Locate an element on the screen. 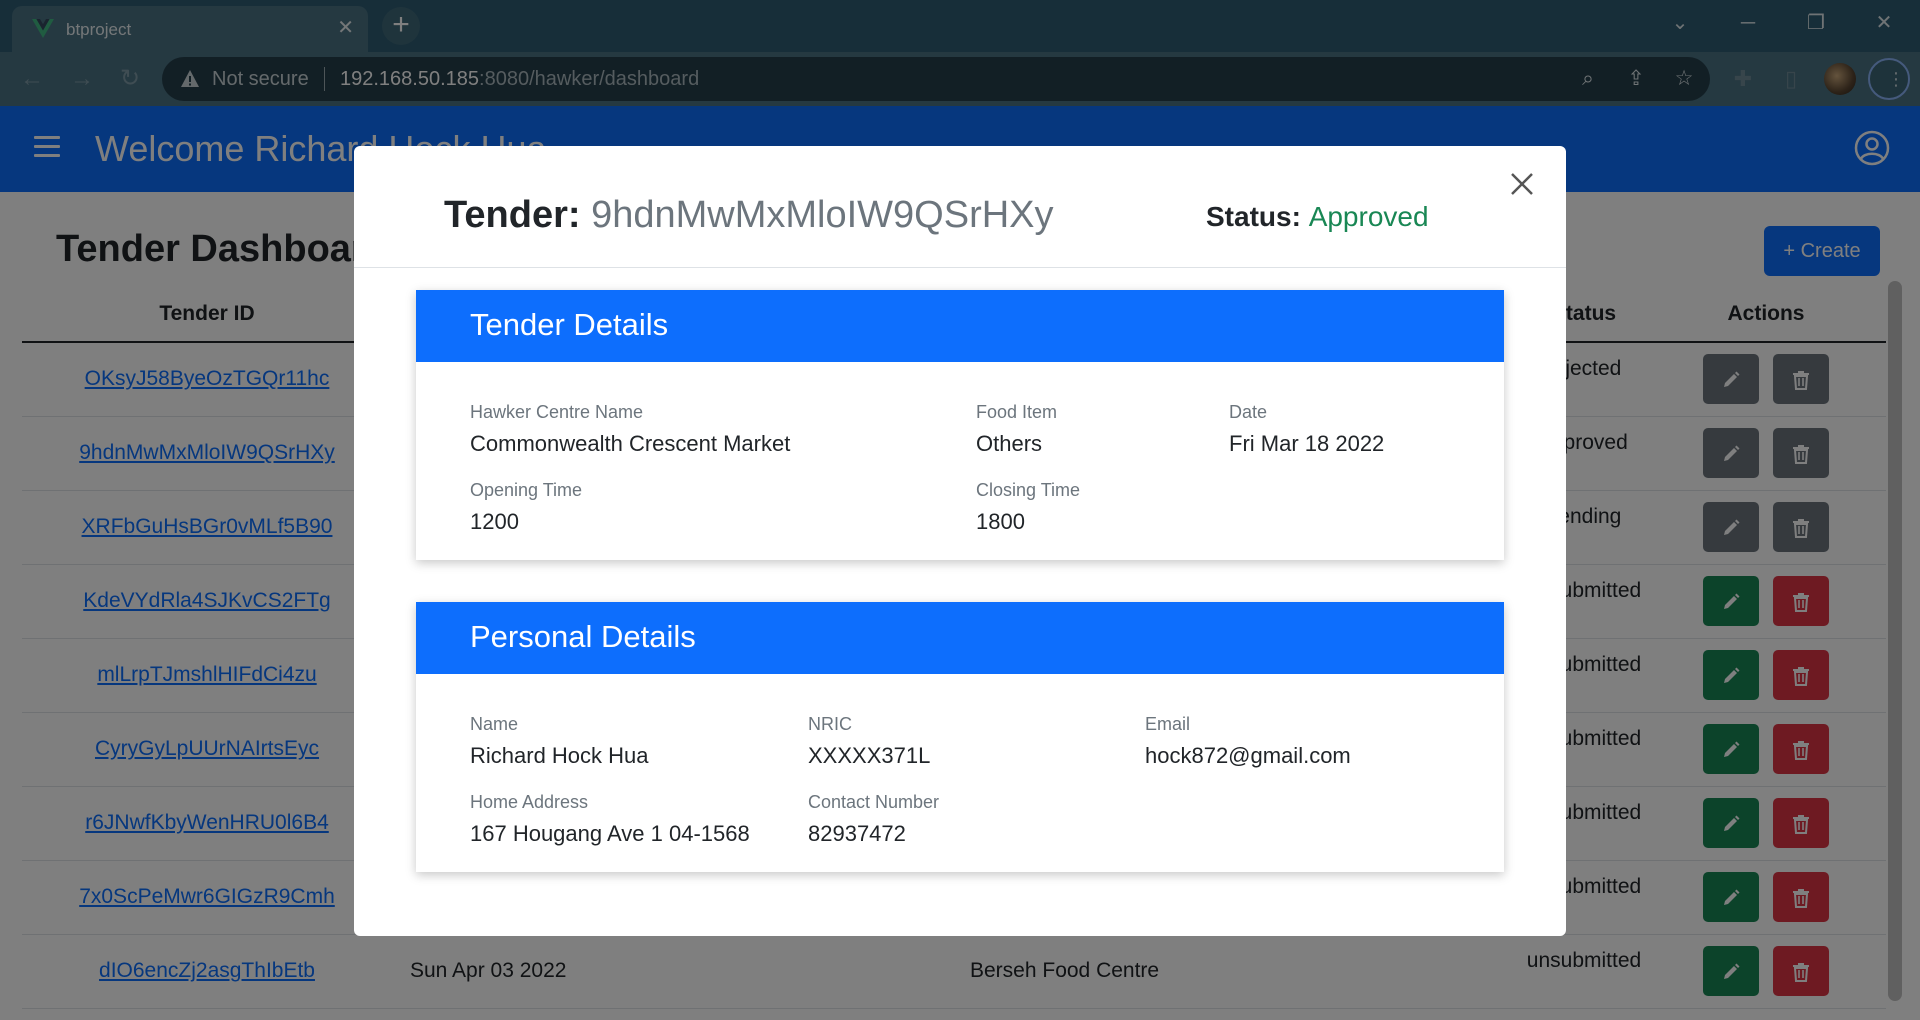 Image resolution: width=1920 pixels, height=1020 pixels. date-value: Fri Mar 18 2022 is located at coordinates (1307, 443).